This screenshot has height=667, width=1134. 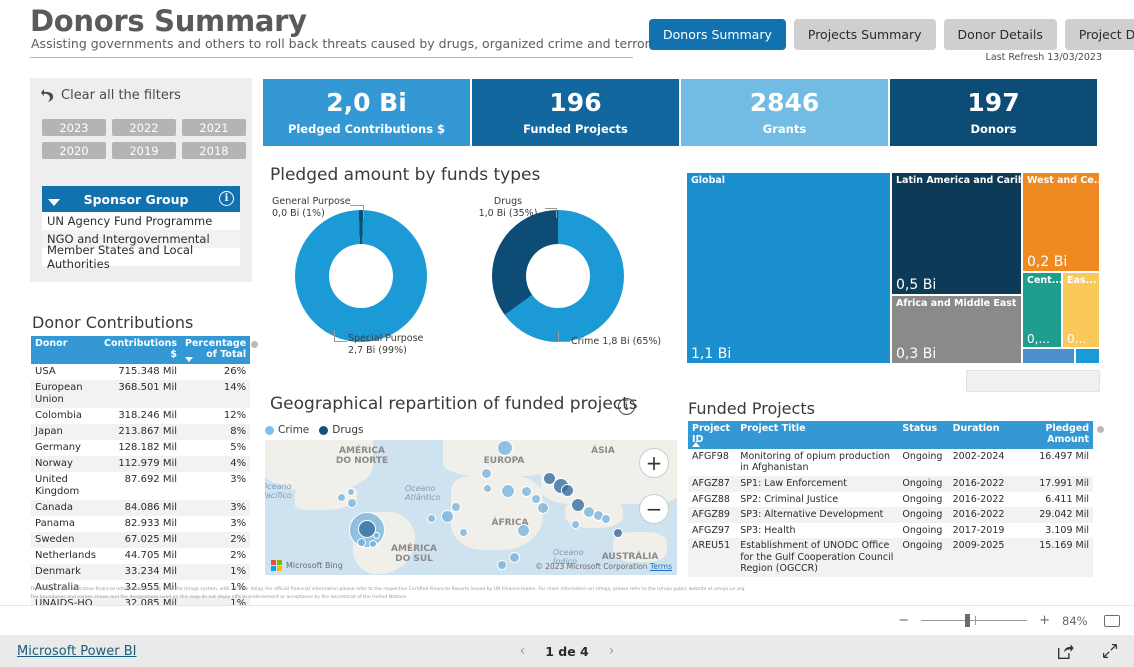 What do you see at coordinates (141, 539) in the screenshot?
I see `table-row: Sweden 67.025 Mil 2%` at bounding box center [141, 539].